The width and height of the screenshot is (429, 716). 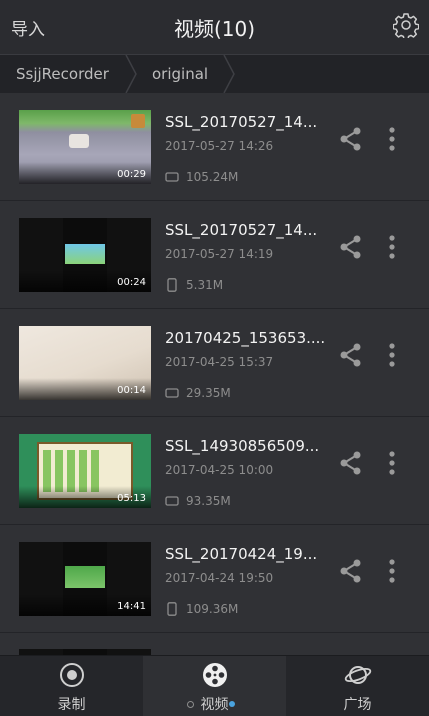 I want to click on video-size: 29.35M, so click(x=208, y=393).